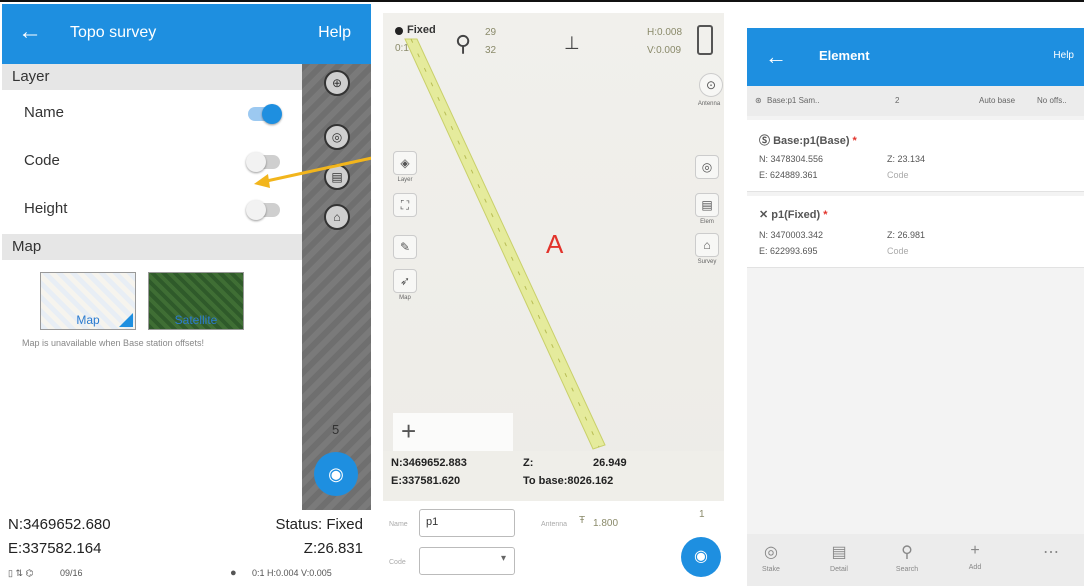 This screenshot has height=586, width=1084. What do you see at coordinates (711, 85) in the screenshot?
I see `compass-icon: ⊙` at bounding box center [711, 85].